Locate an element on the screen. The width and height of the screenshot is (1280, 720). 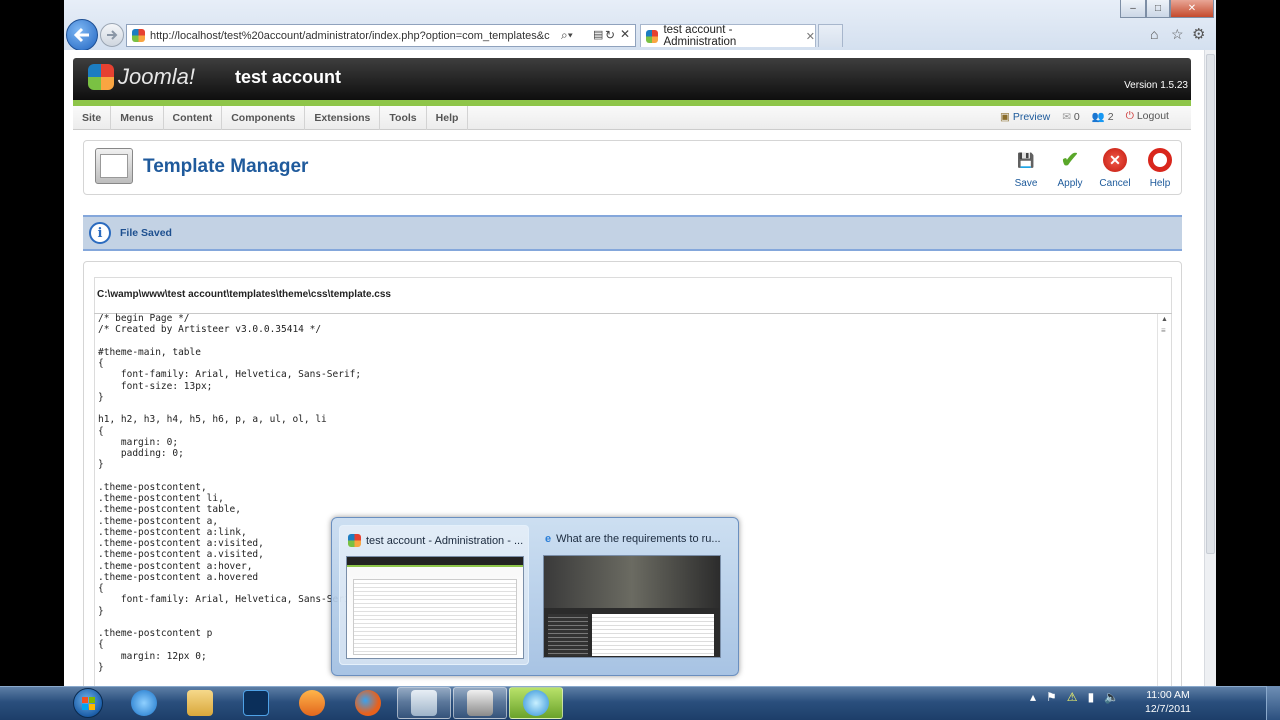
message-text: File Saved is located at coordinates (146, 233).